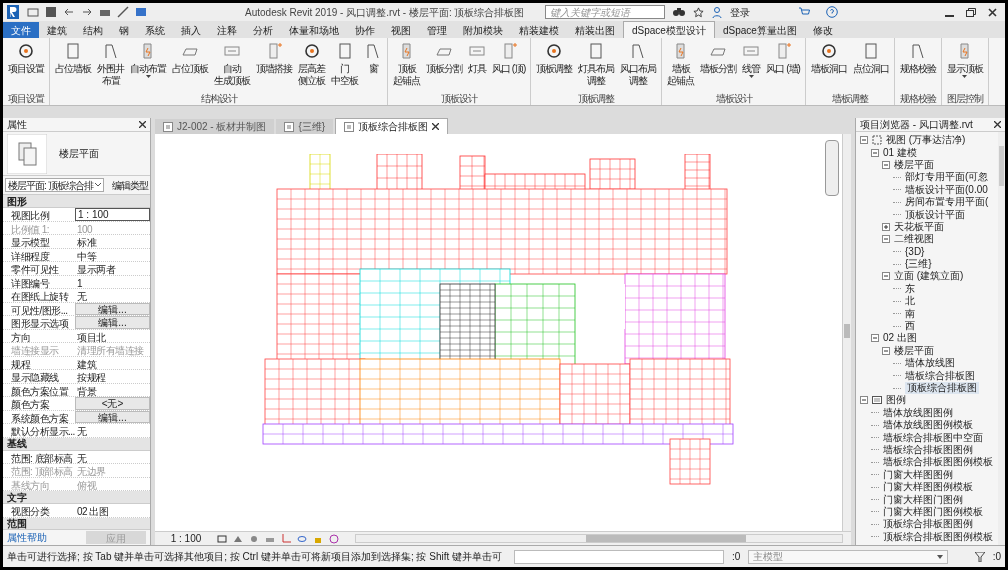  I want to click on tree-item: 顶板综合排板图, so click(942, 388).